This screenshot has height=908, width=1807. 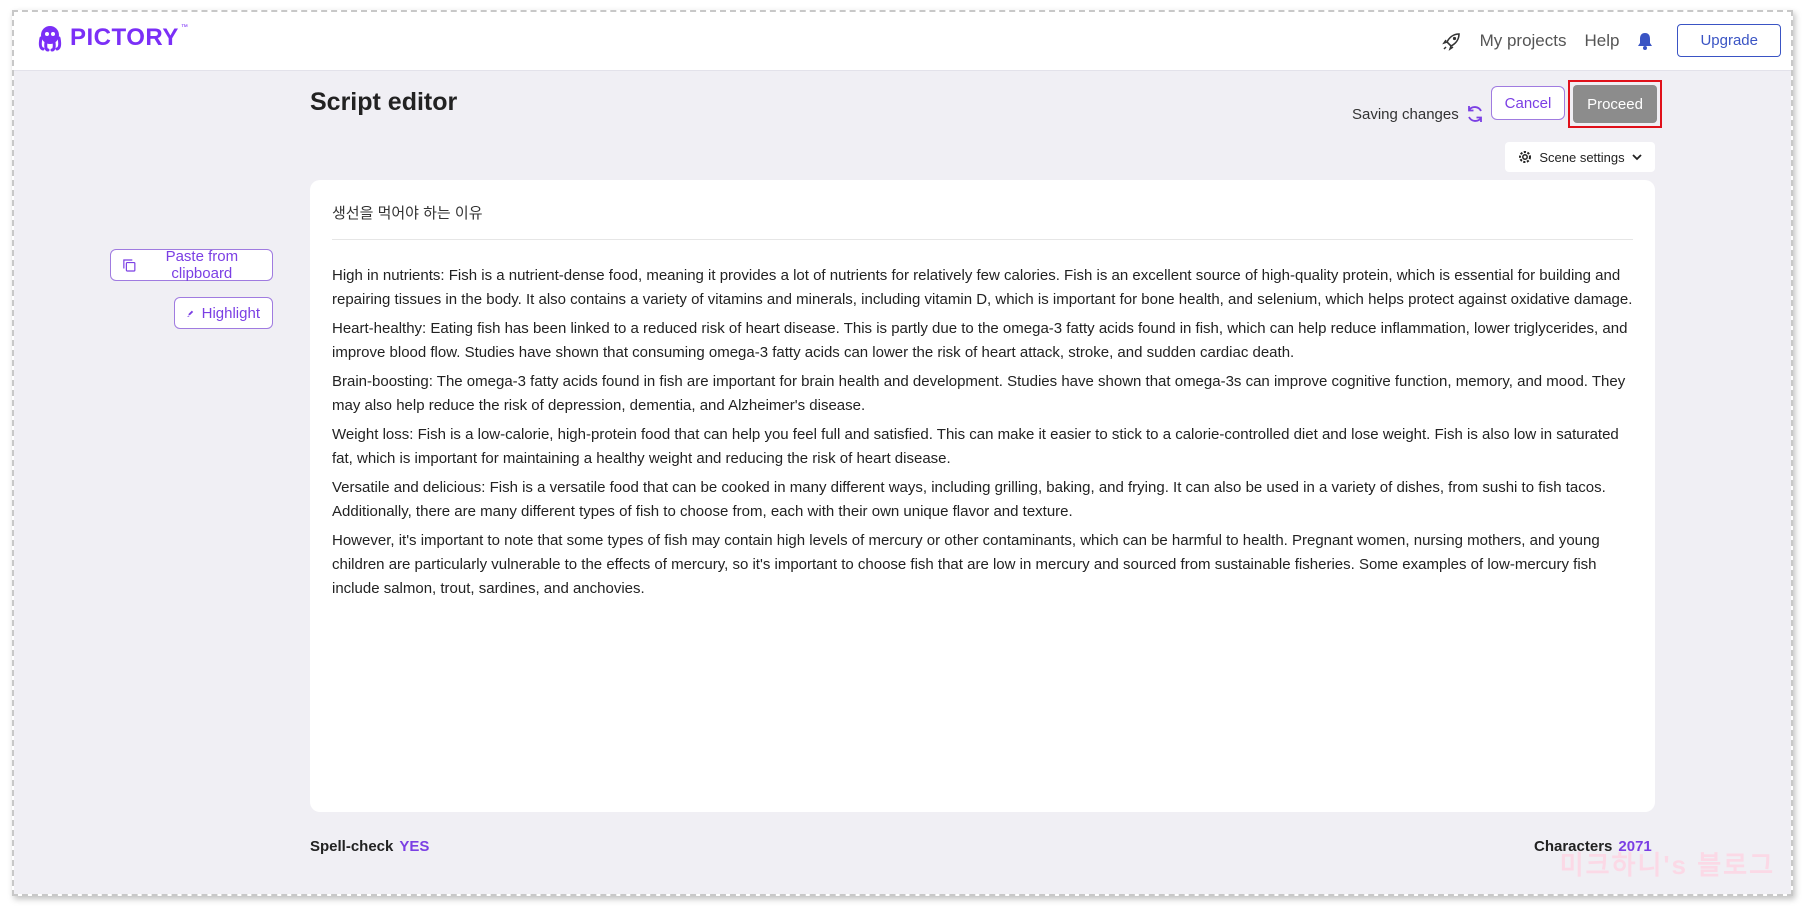 I want to click on watermark: 미크하니's 블로그, so click(x=1667, y=865).